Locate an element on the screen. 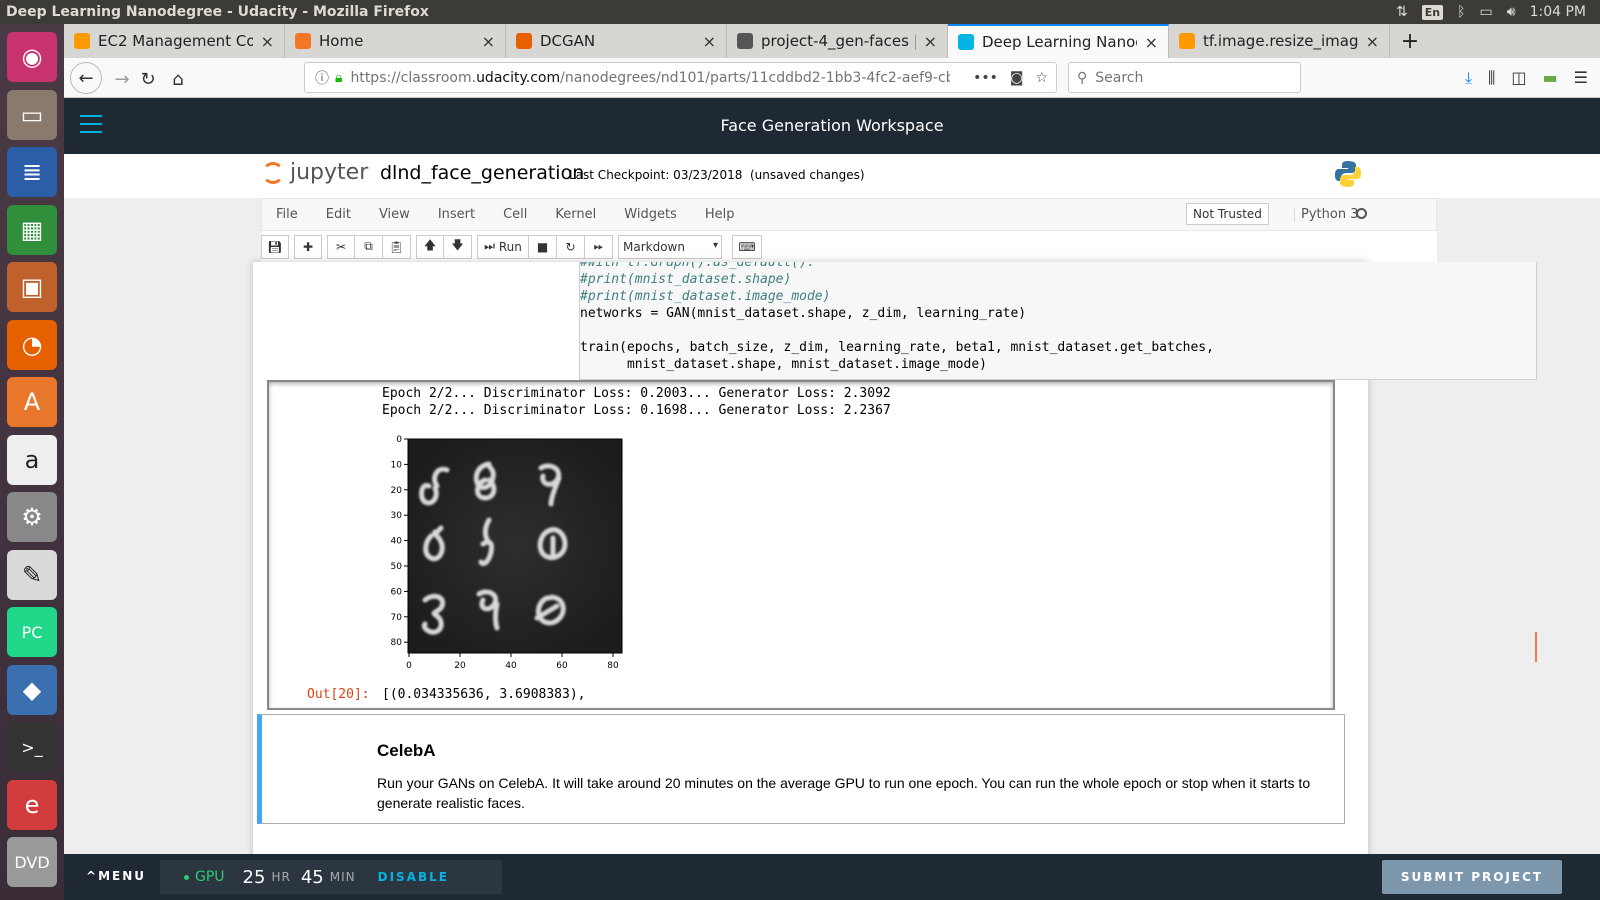  menu-view: View is located at coordinates (394, 214).